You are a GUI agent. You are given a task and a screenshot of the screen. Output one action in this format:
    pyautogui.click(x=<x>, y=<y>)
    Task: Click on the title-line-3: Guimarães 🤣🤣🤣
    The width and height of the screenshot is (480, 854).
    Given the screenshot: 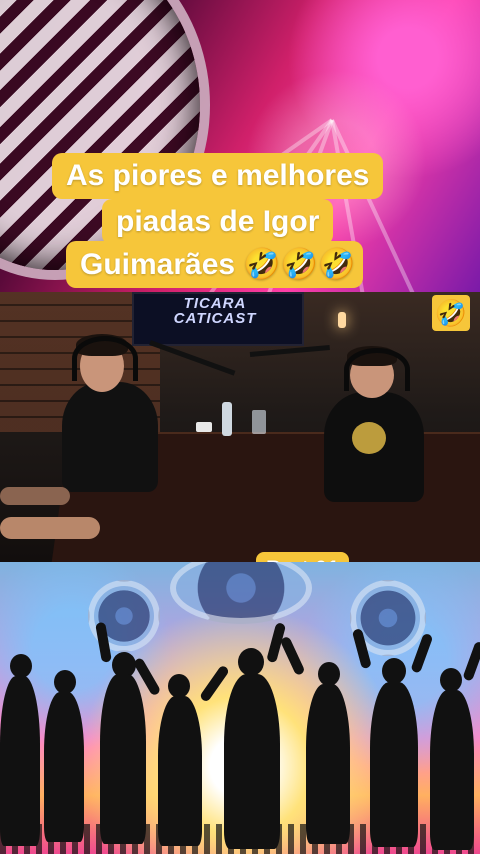 What is the action you would take?
    pyautogui.click(x=215, y=264)
    